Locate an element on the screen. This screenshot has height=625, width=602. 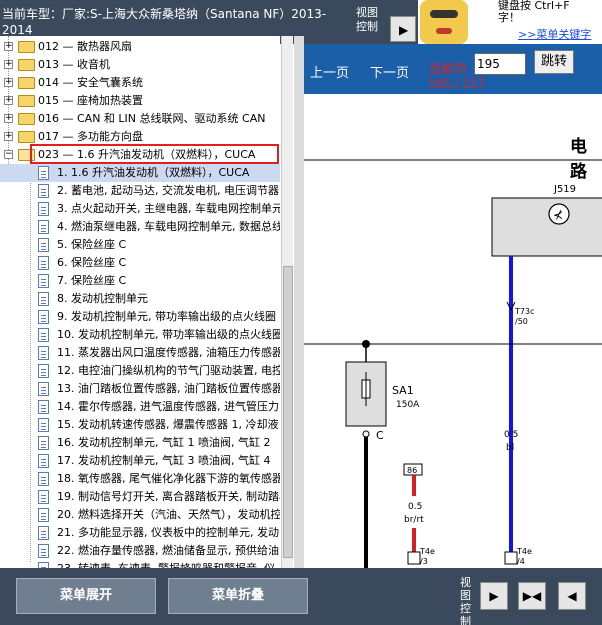
tree-item: 20. 燃料选择开关（汽油、天然气），发动机控 is located at coordinates (140, 515).